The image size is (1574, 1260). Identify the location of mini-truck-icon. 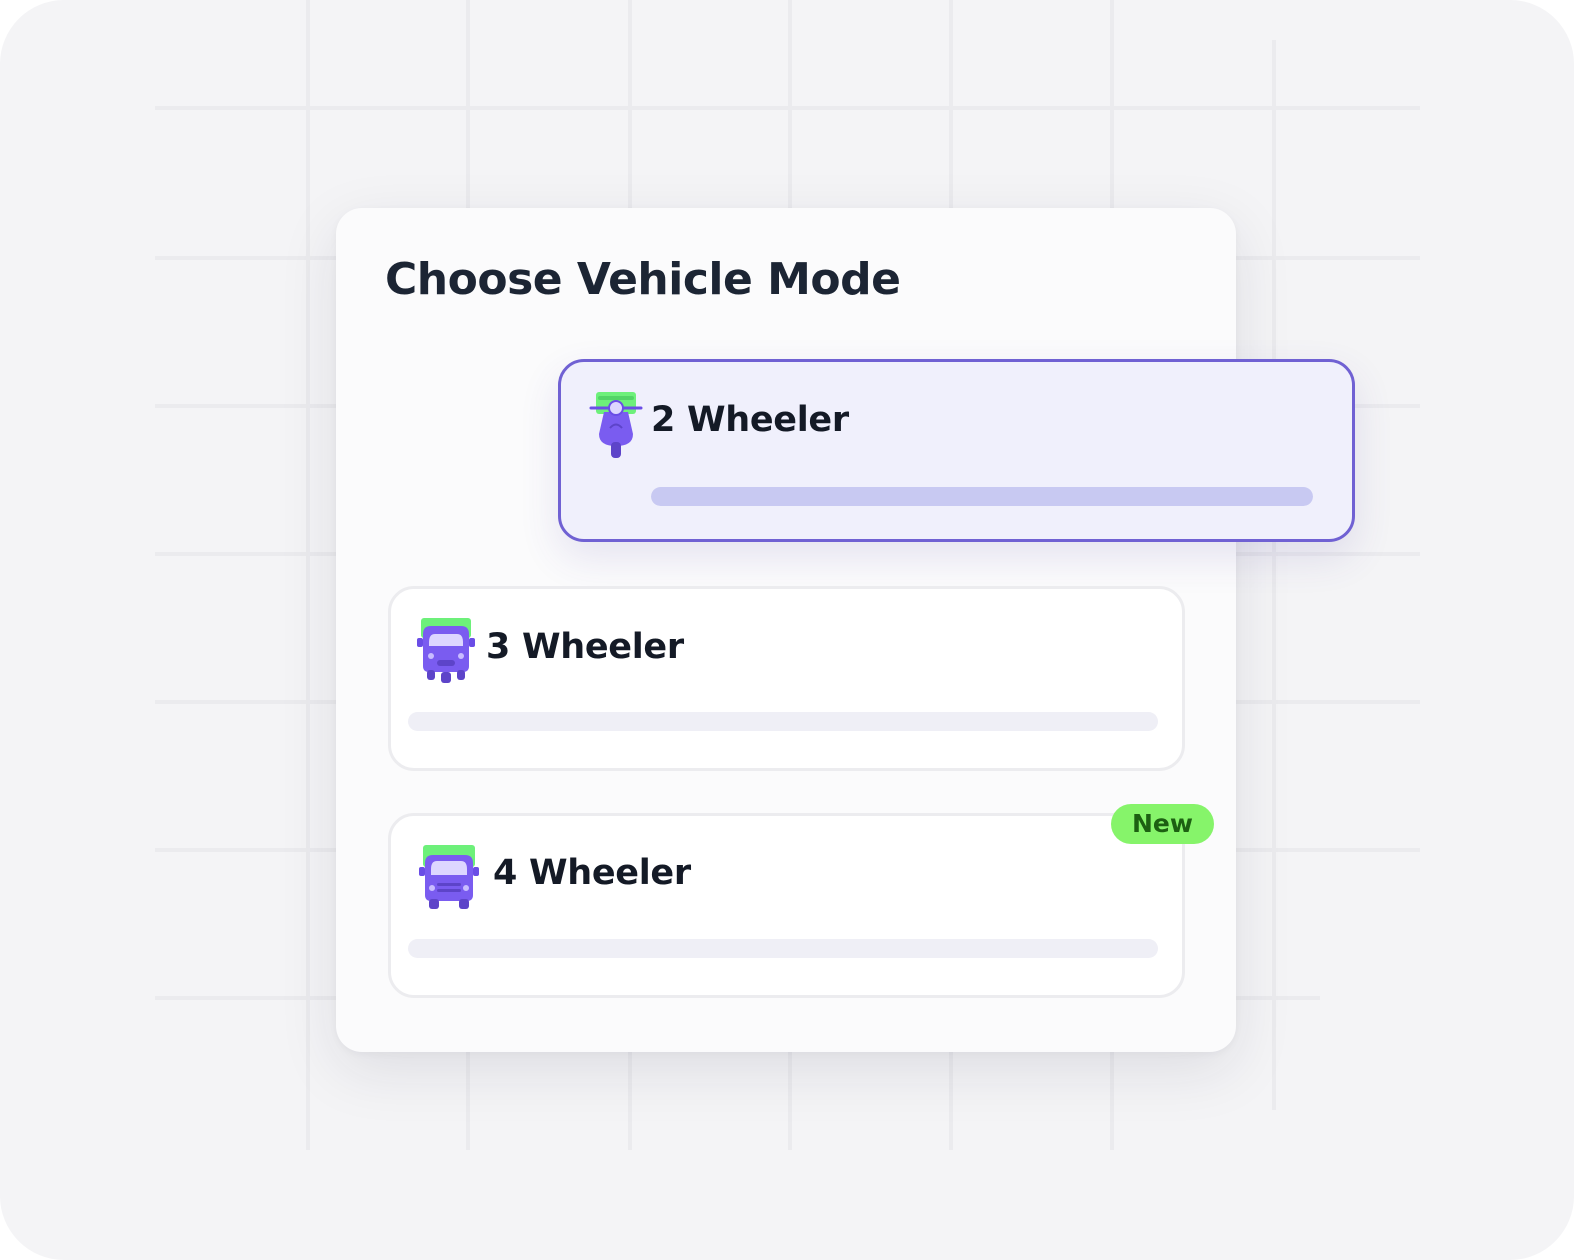
(449, 877).